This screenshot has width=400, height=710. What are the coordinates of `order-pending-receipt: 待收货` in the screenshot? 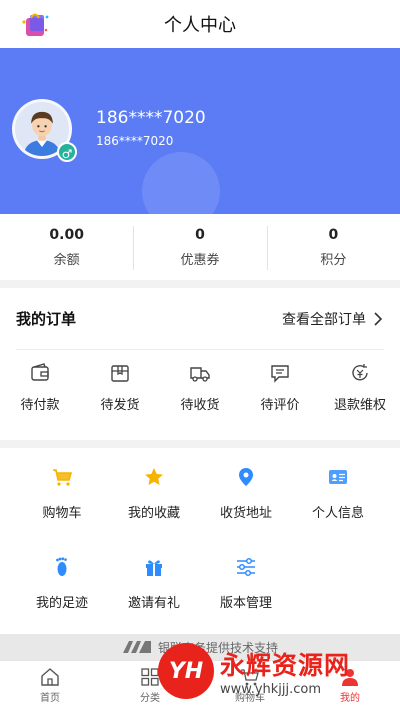 It's located at (200, 387).